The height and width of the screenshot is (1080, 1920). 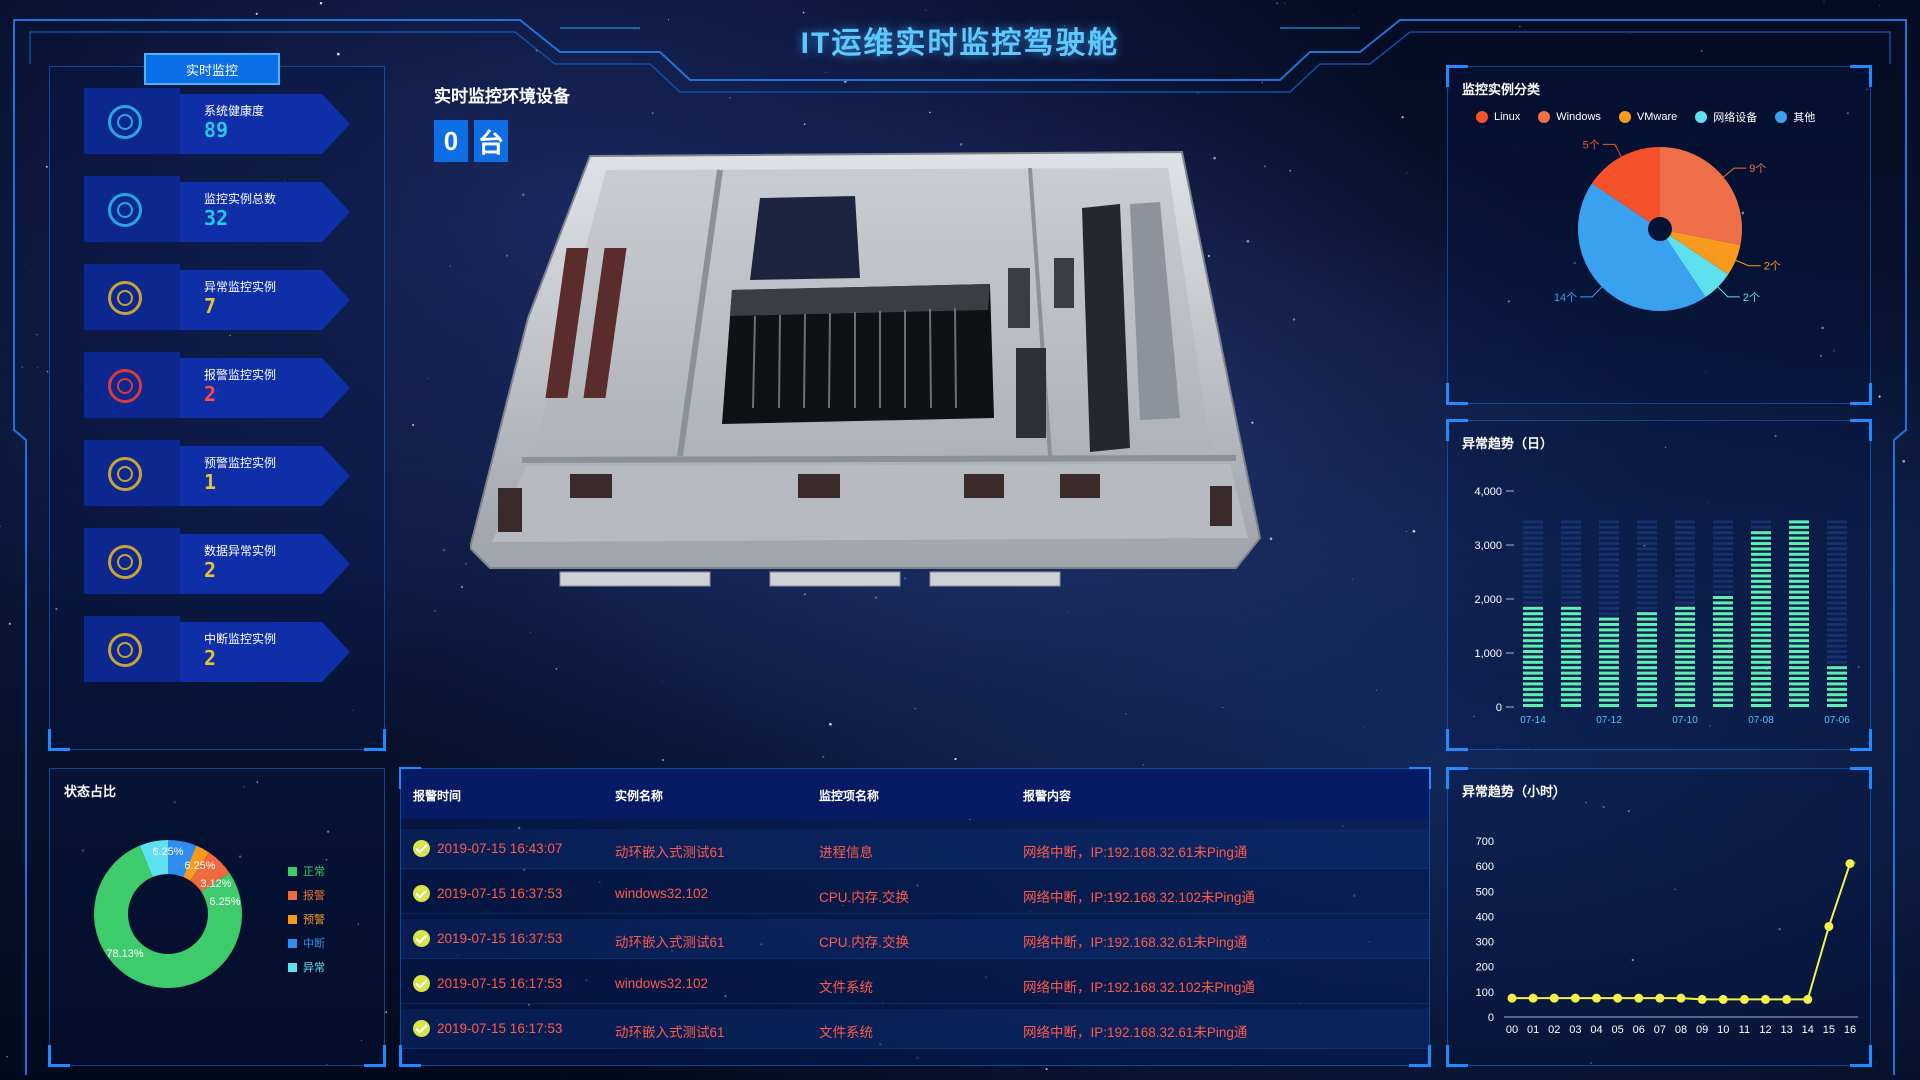 What do you see at coordinates (212, 69) in the screenshot?
I see `realtime-monitor-tab: 实时监控` at bounding box center [212, 69].